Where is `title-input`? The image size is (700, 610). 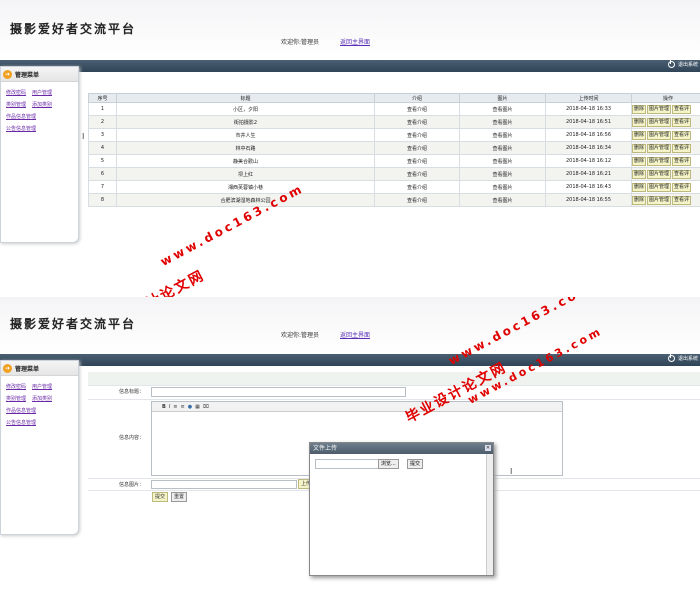
title-input is located at coordinates (278, 392).